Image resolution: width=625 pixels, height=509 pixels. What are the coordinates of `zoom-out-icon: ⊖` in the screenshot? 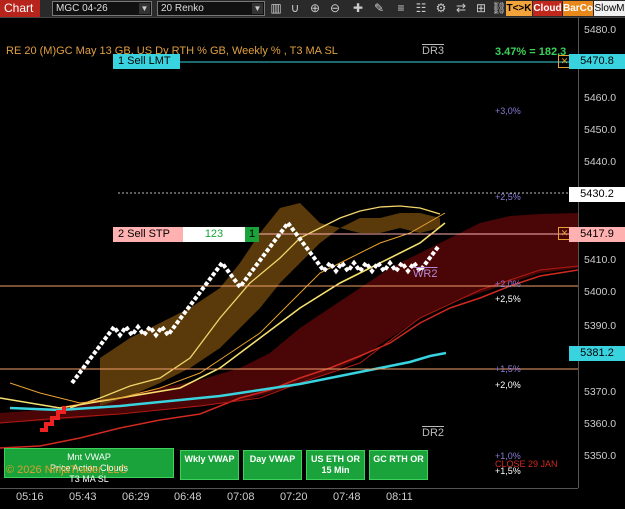 It's located at (335, 8).